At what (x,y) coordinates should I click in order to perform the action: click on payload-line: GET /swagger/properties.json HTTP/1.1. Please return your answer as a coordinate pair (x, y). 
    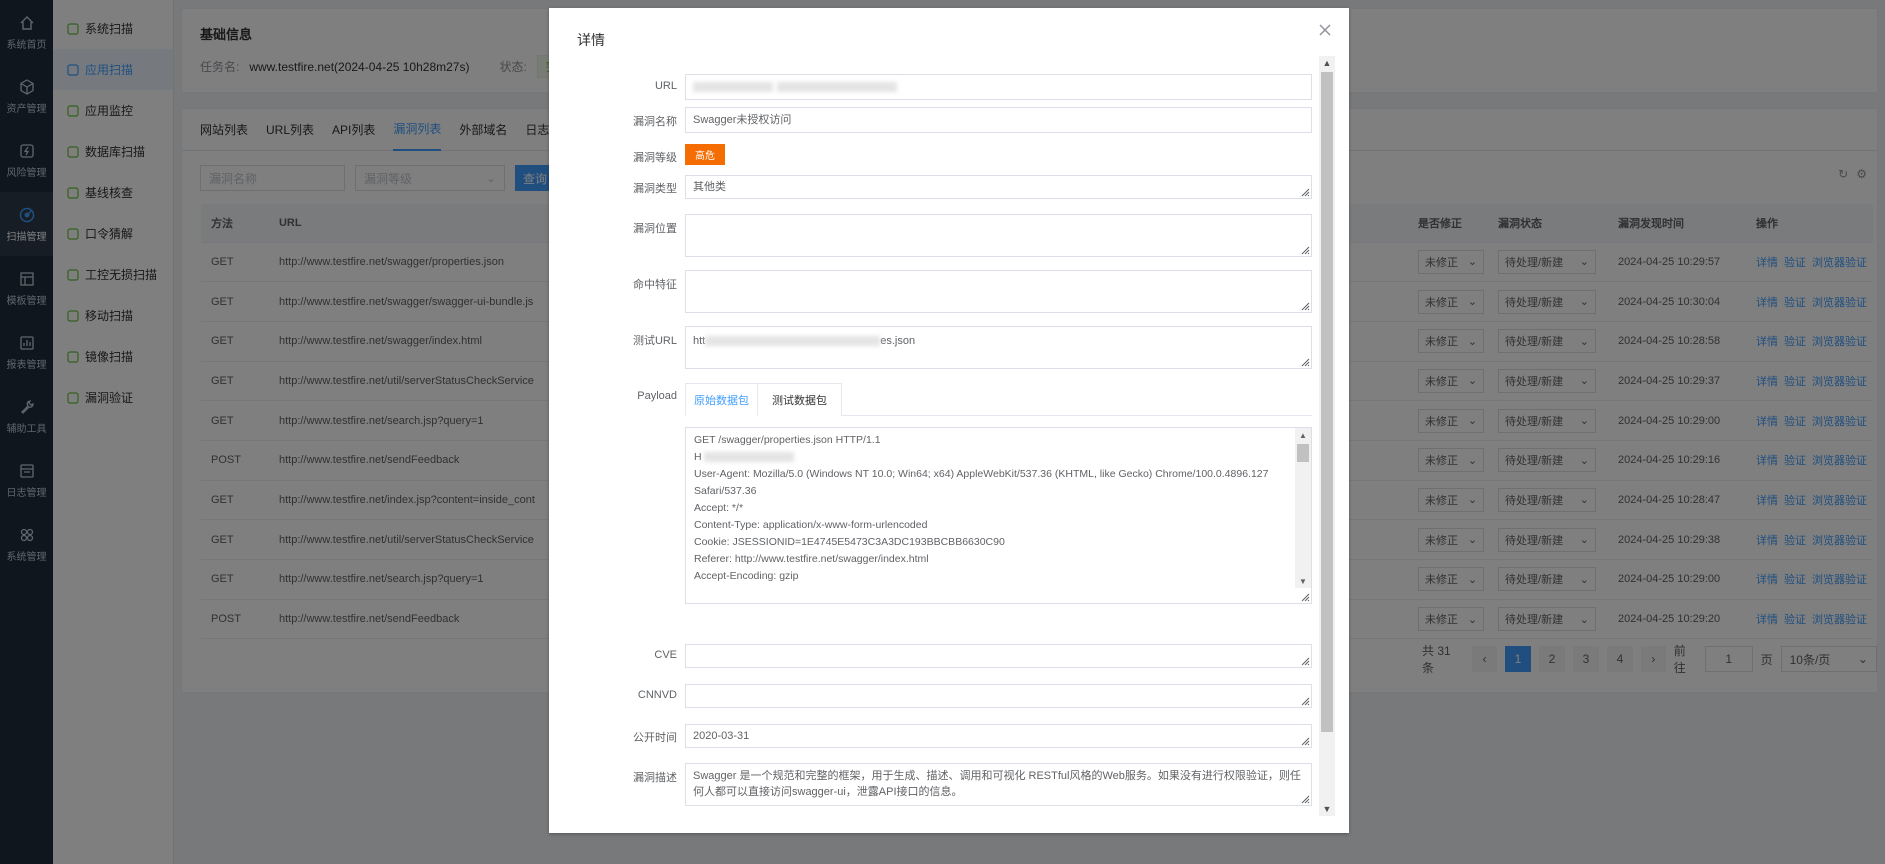
    Looking at the image, I should click on (787, 440).